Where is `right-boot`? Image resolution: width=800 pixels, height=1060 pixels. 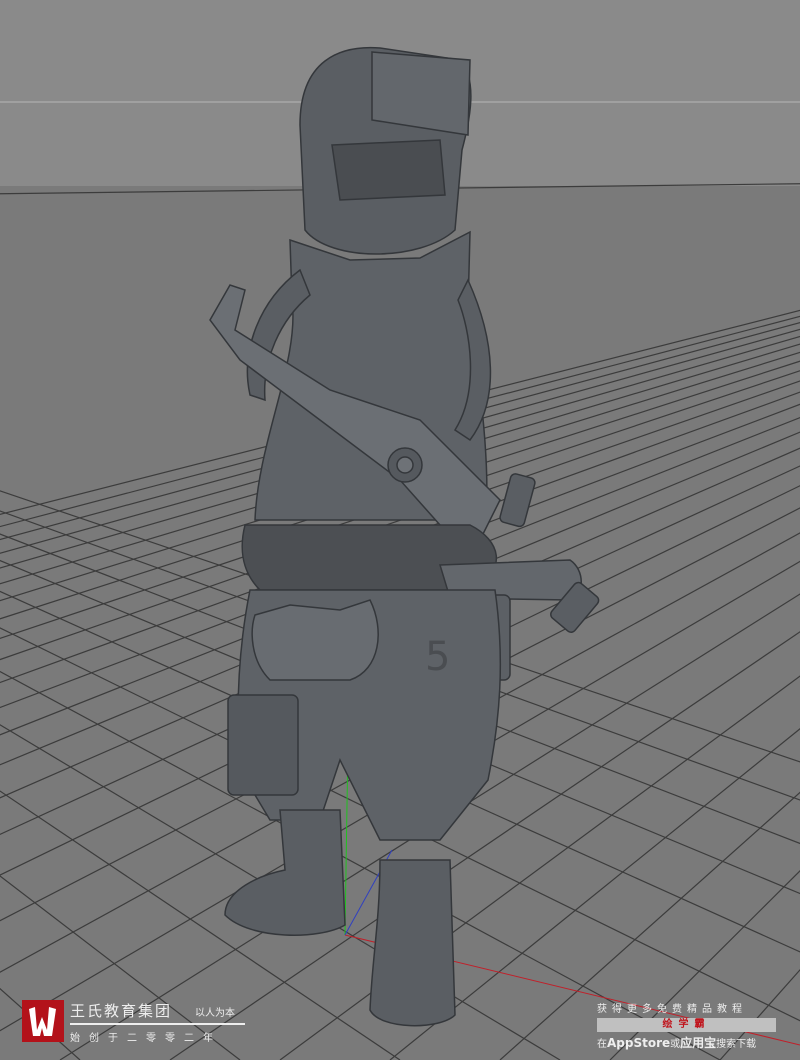
right-boot is located at coordinates (412, 943).